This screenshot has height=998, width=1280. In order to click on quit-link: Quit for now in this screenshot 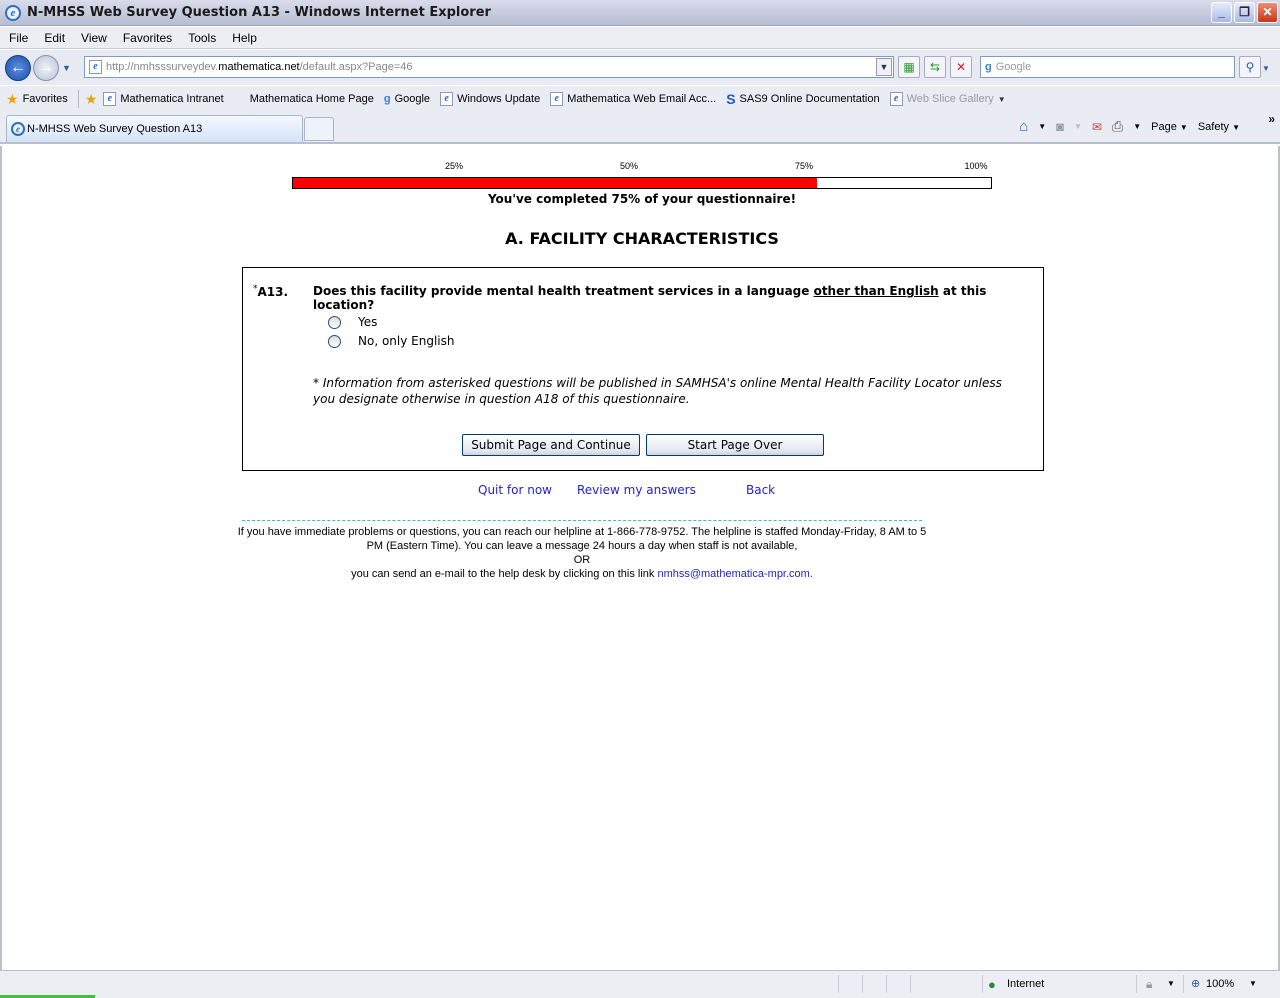, I will do `click(515, 490)`.